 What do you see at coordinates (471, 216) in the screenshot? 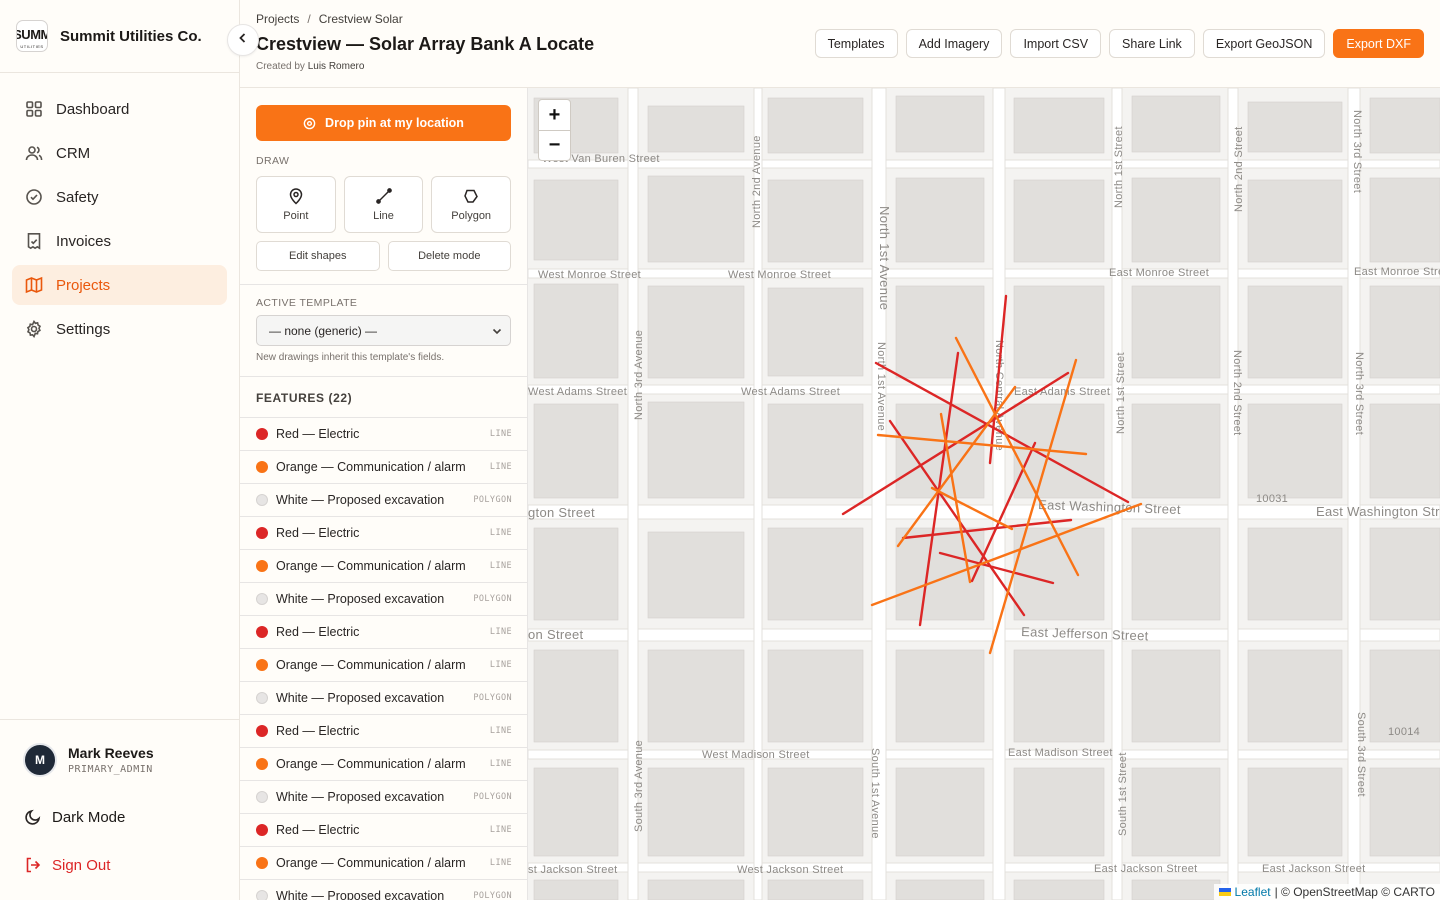
I see `polygon-tool-label: Polygon` at bounding box center [471, 216].